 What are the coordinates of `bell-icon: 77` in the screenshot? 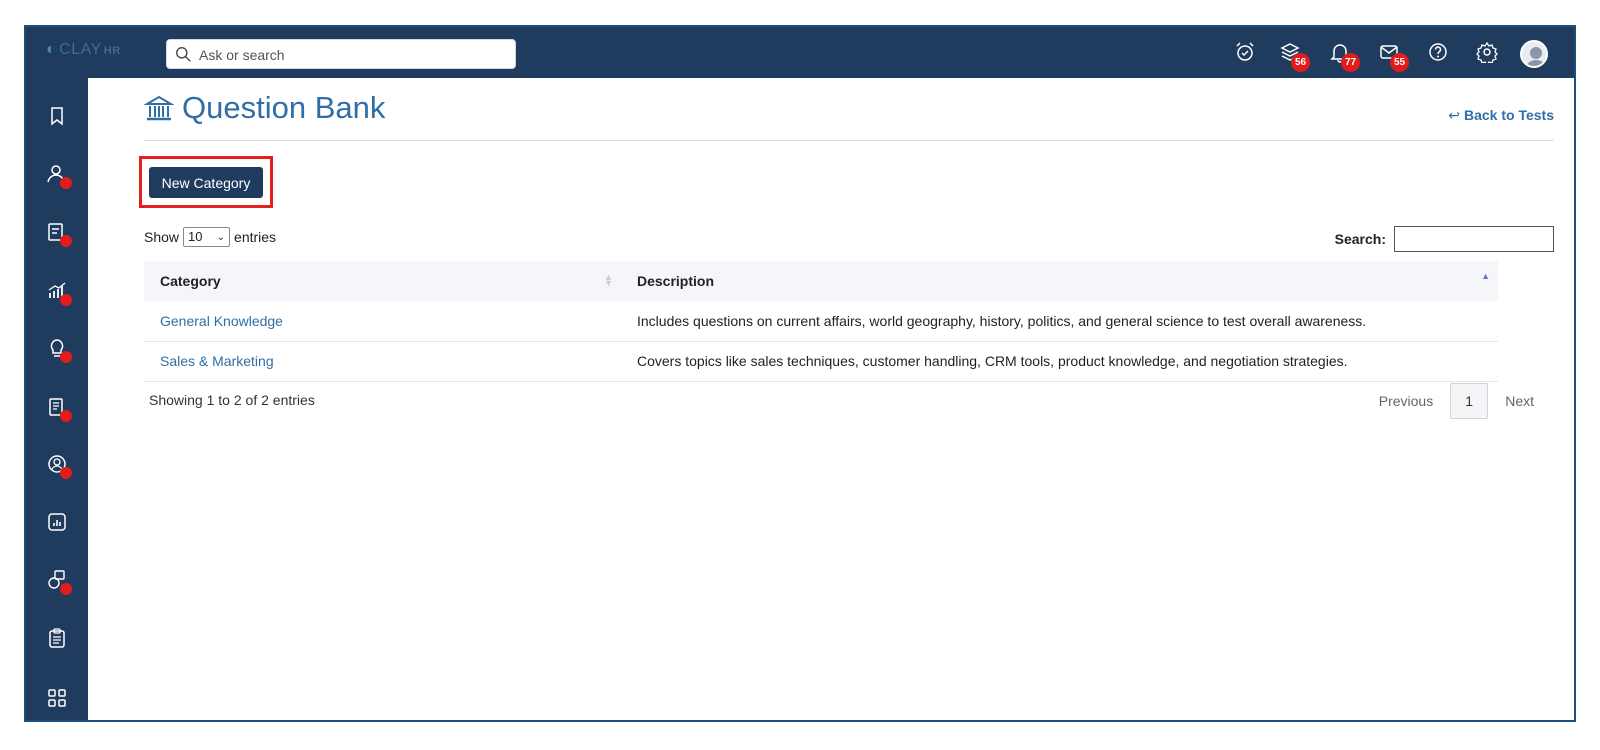 It's located at (1344, 56).